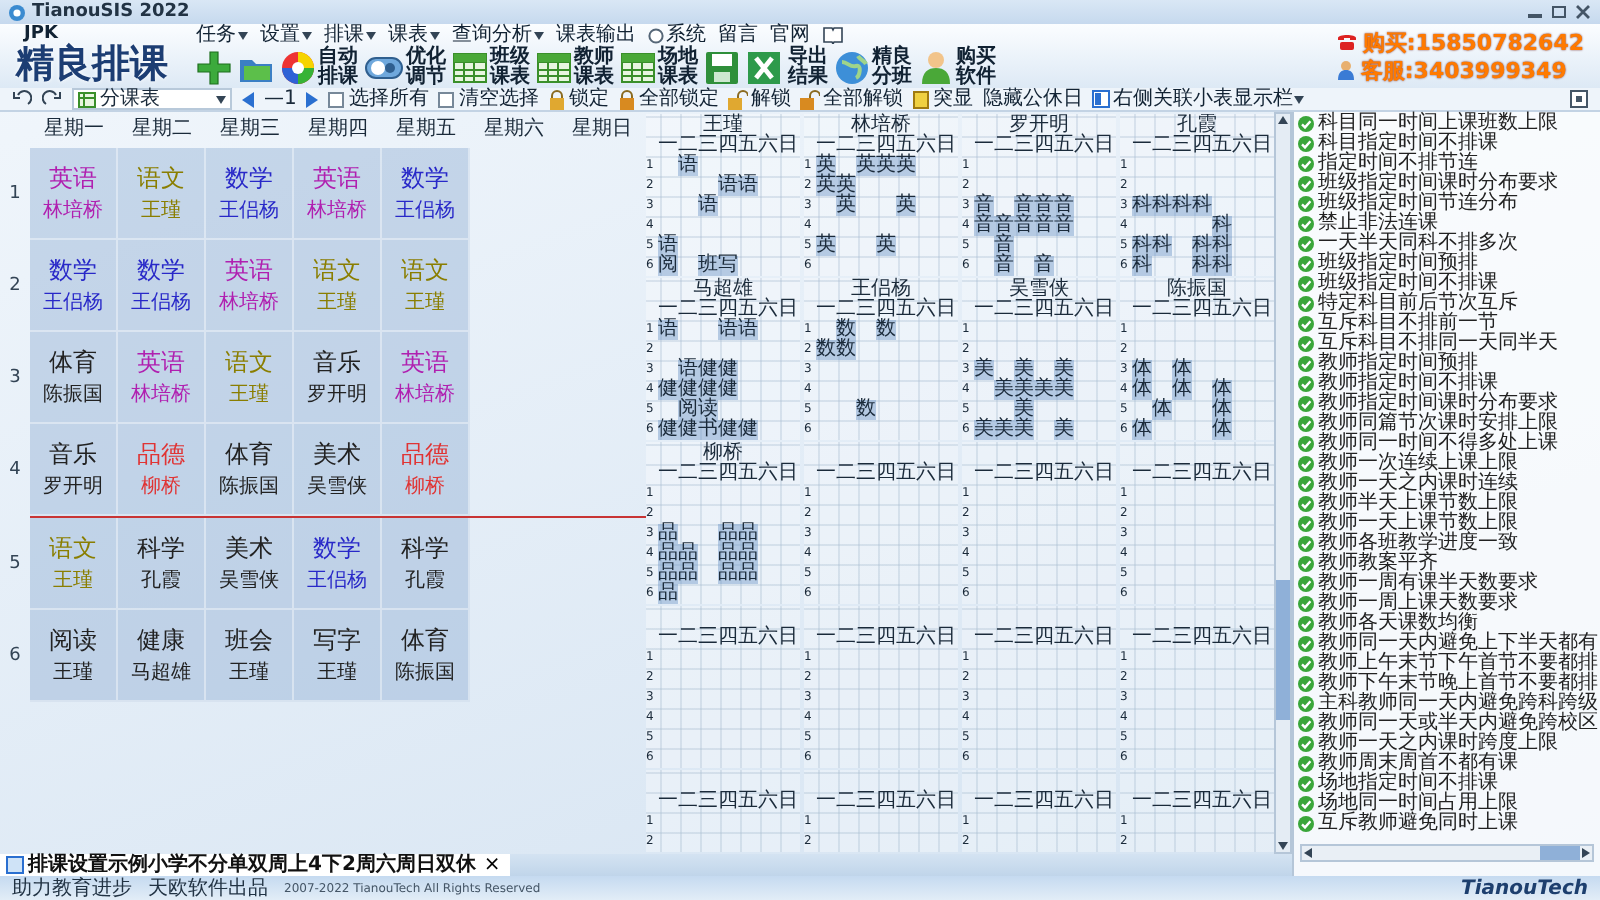 The height and width of the screenshot is (900, 1600). Describe the element at coordinates (759, 99) in the screenshot. I see `toolbar-button: 解锁` at that location.